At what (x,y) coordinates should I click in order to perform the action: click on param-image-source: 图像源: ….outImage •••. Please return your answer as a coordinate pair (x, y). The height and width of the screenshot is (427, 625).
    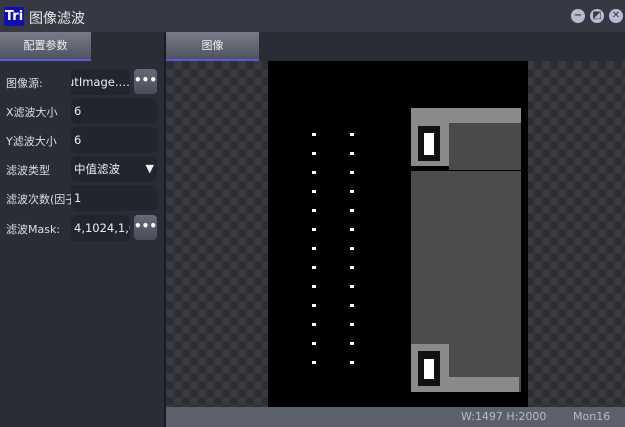
    Looking at the image, I should click on (82, 82).